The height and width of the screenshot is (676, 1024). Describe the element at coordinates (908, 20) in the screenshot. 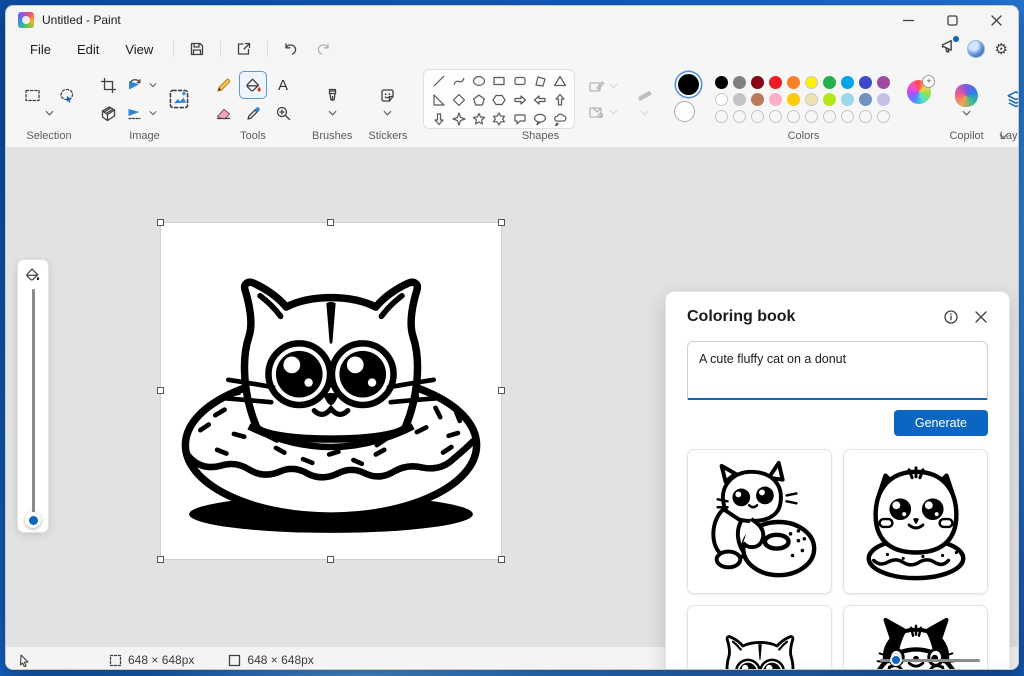

I see `minimize-button` at that location.